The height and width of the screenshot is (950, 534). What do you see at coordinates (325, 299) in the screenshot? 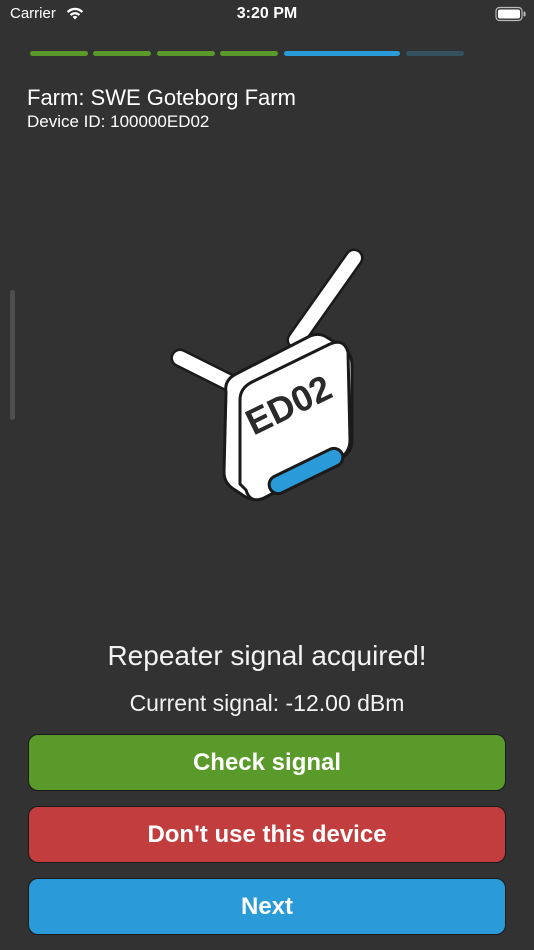
I see `antenna-icon` at bounding box center [325, 299].